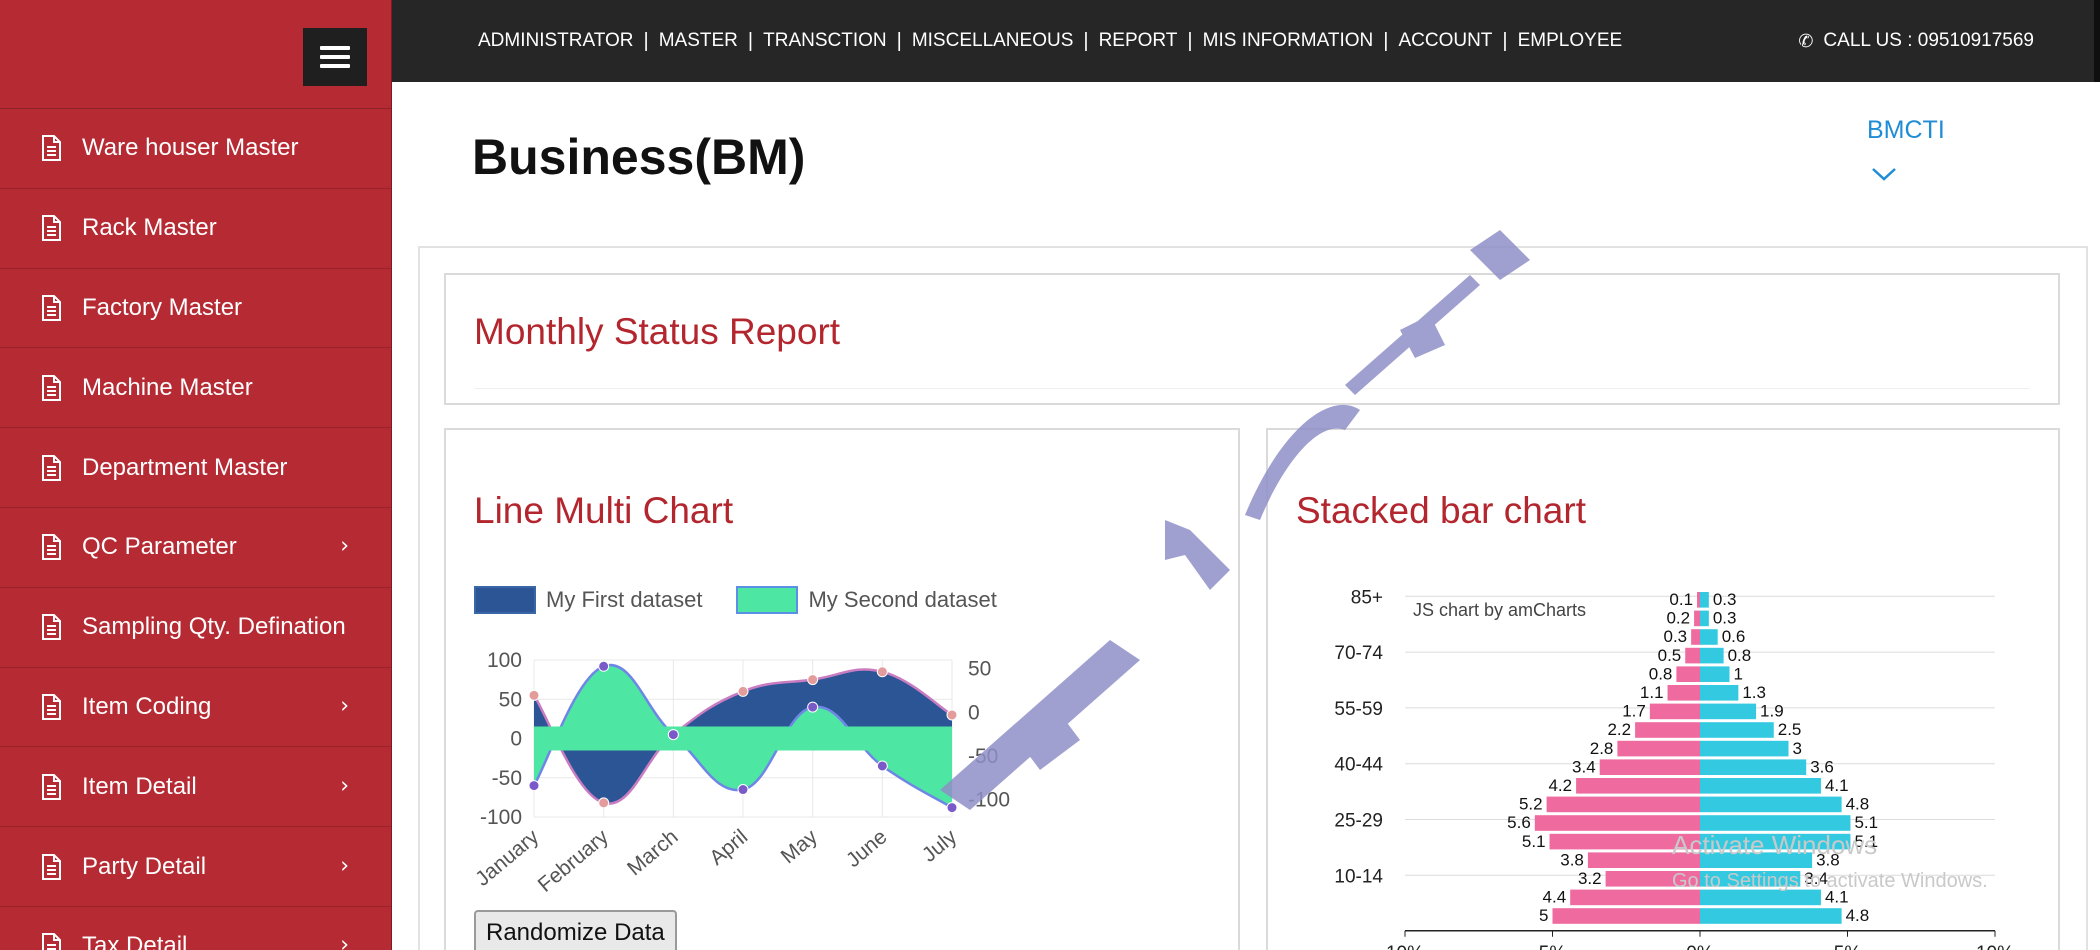 The width and height of the screenshot is (2100, 950). I want to click on x-tick-label: April, so click(728, 847).